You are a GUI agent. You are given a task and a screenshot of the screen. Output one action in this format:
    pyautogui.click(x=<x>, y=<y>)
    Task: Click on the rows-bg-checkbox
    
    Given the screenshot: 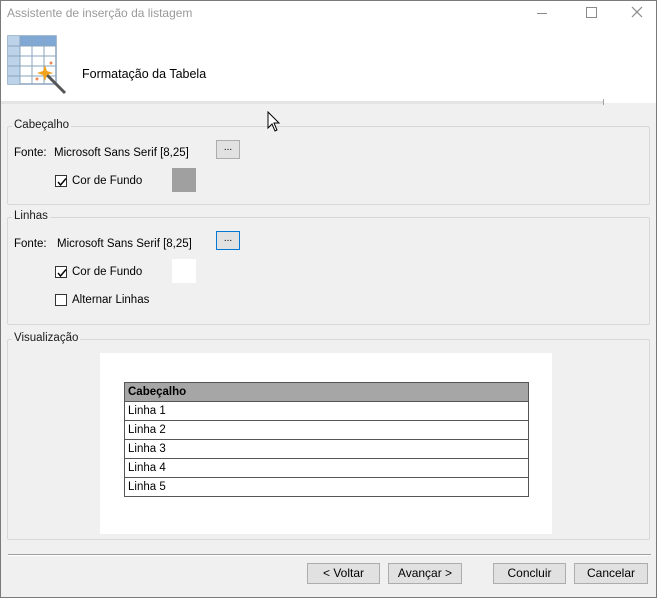 What is the action you would take?
    pyautogui.click(x=61, y=272)
    